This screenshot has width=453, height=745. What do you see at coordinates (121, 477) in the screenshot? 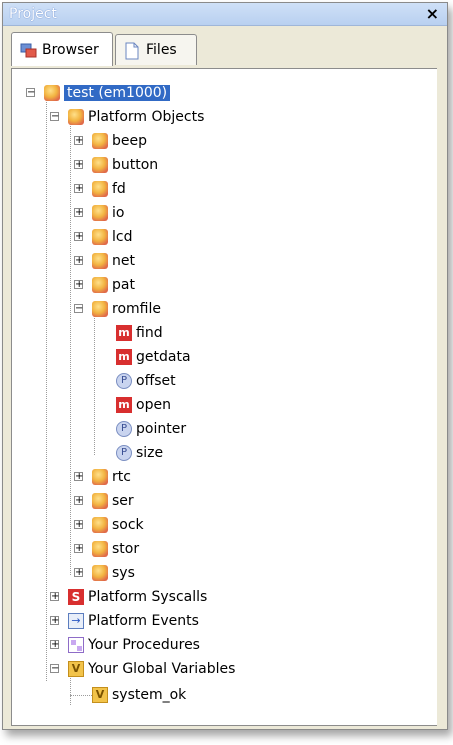
I see `tree-node-label: rtc` at bounding box center [121, 477].